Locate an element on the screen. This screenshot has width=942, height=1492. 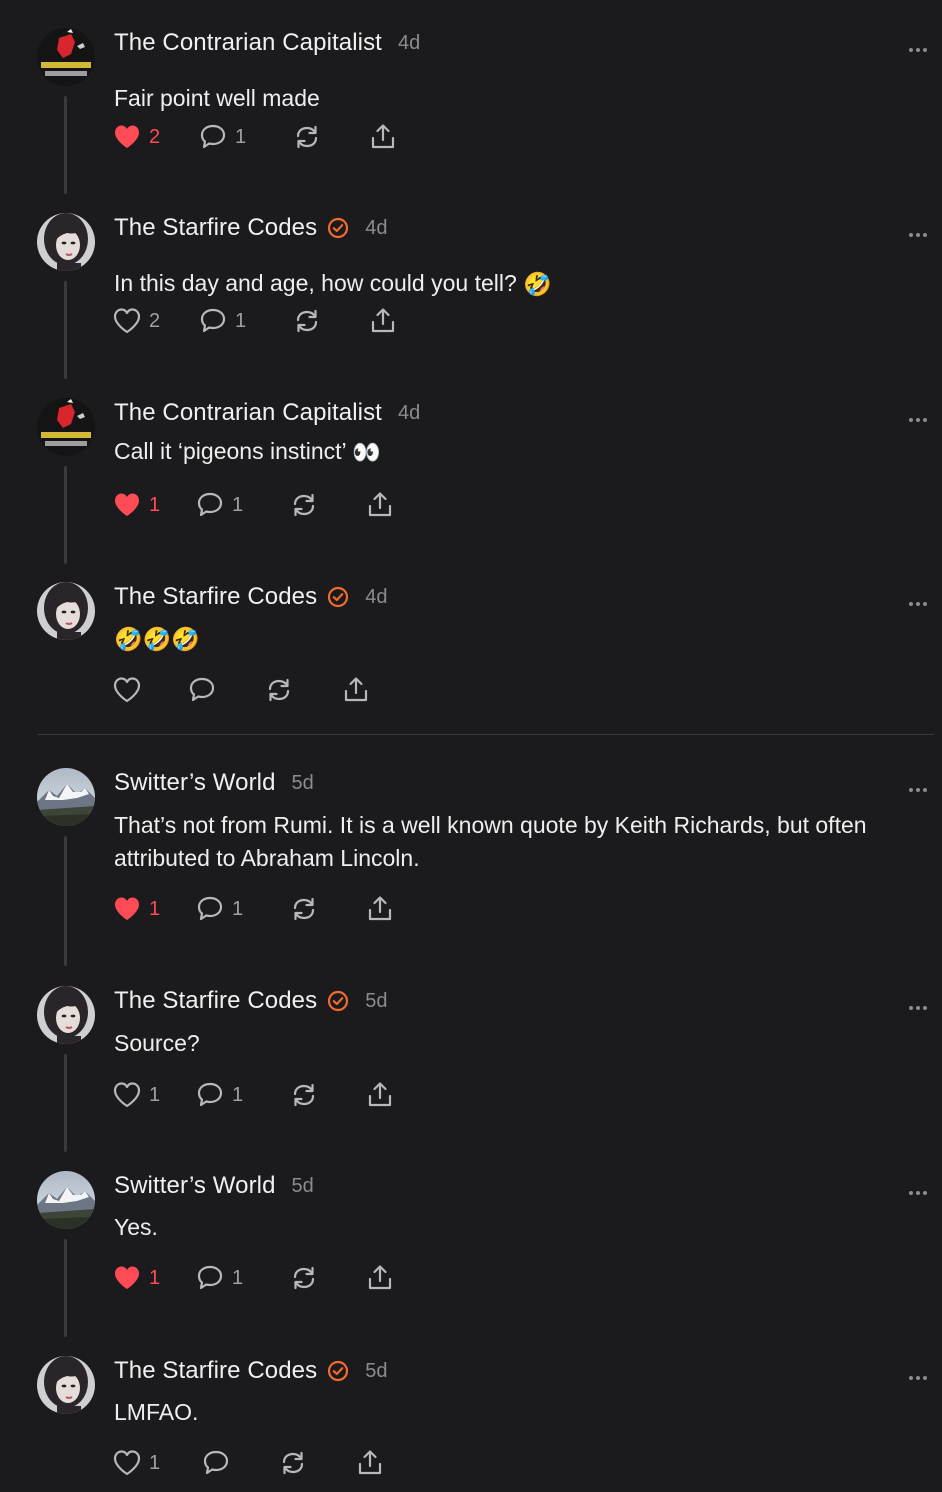
verified-icon is located at coordinates (338, 1001).